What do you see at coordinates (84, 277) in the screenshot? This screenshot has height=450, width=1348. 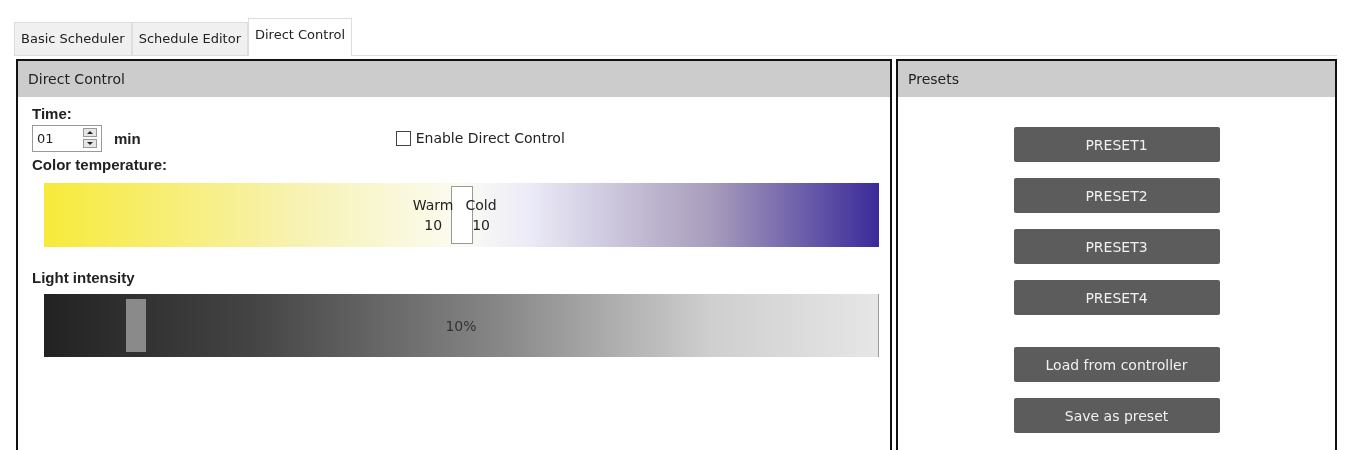 I see `light-intensity-label: Light intensity` at bounding box center [84, 277].